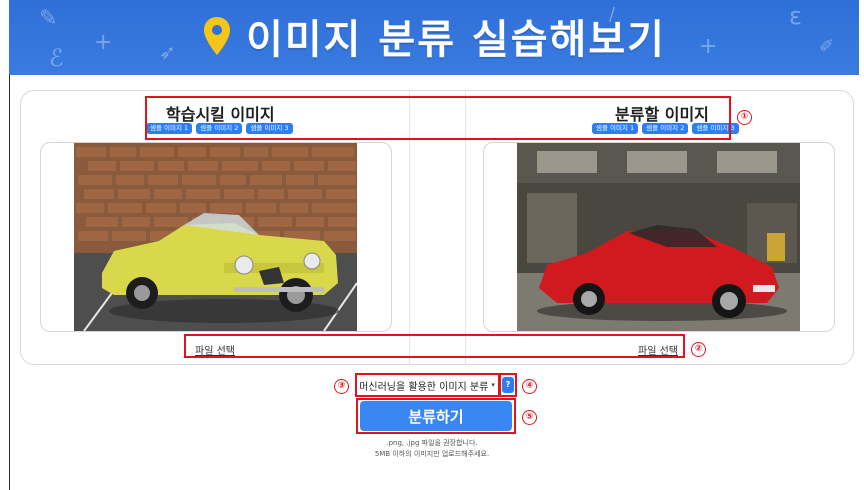  What do you see at coordinates (432, 443) in the screenshot?
I see `file-type-note: .png, .jpg 파일을 권장합니다.` at bounding box center [432, 443].